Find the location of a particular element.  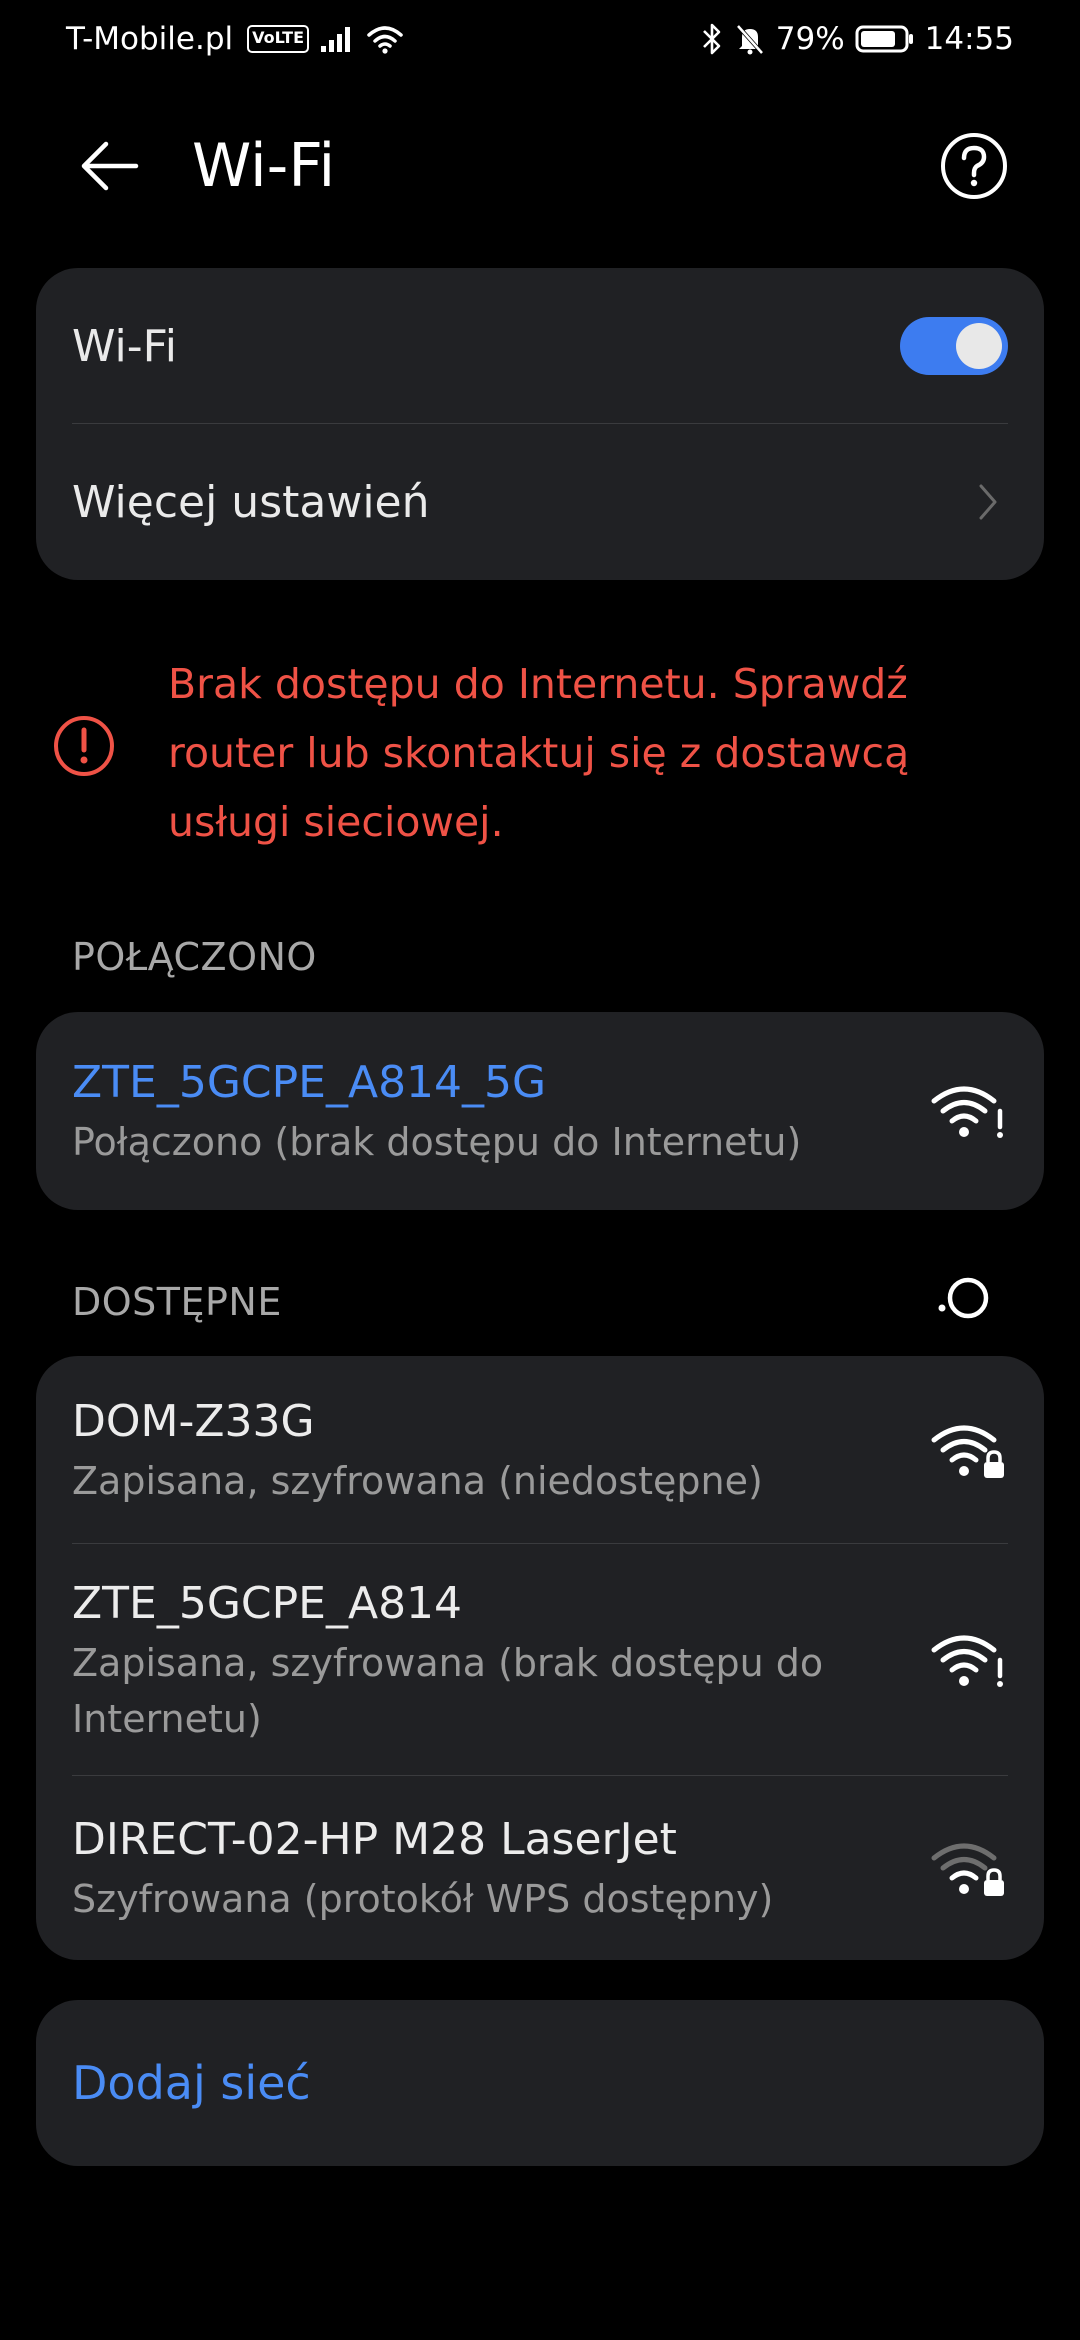

chevron-right-icon is located at coordinates (988, 502).